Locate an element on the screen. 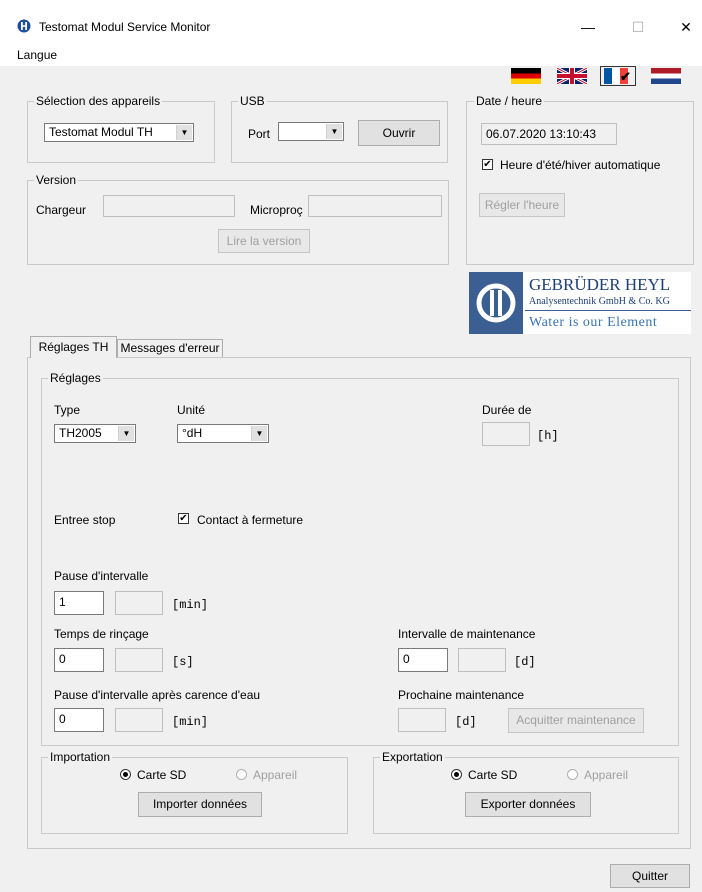 This screenshot has height=892, width=702. loader-field is located at coordinates (169, 206).